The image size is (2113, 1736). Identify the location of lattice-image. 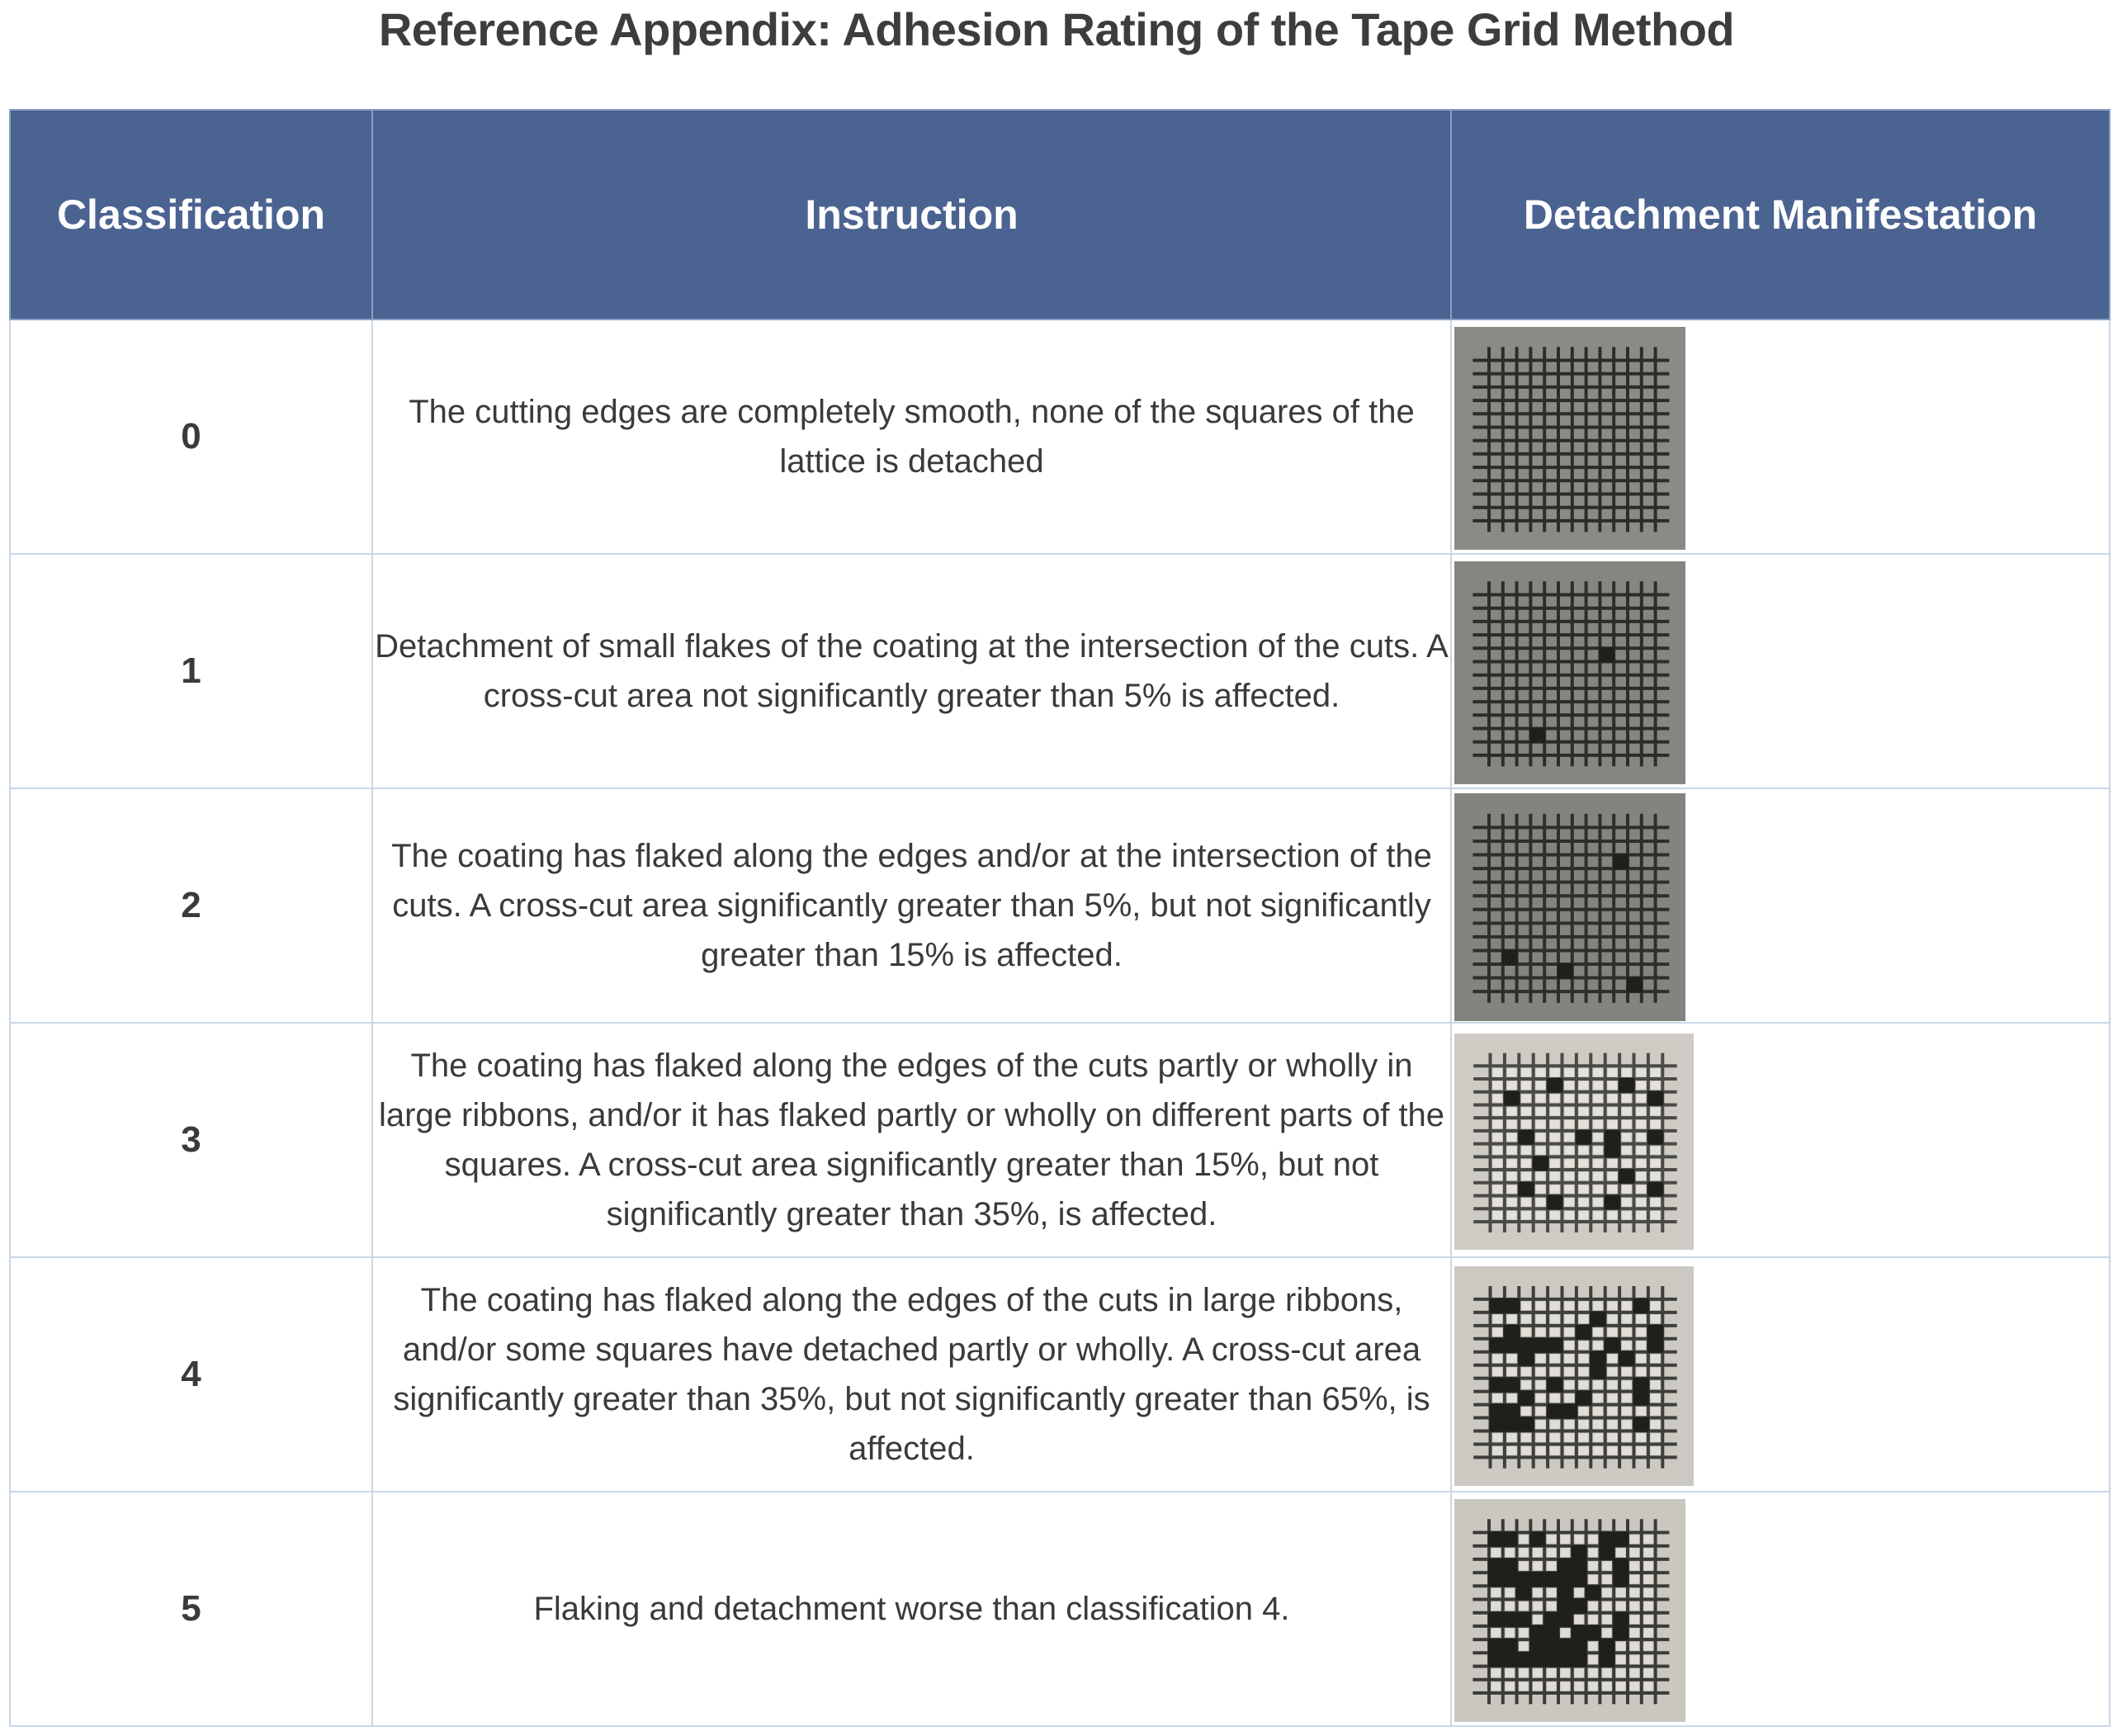
(1574, 1141).